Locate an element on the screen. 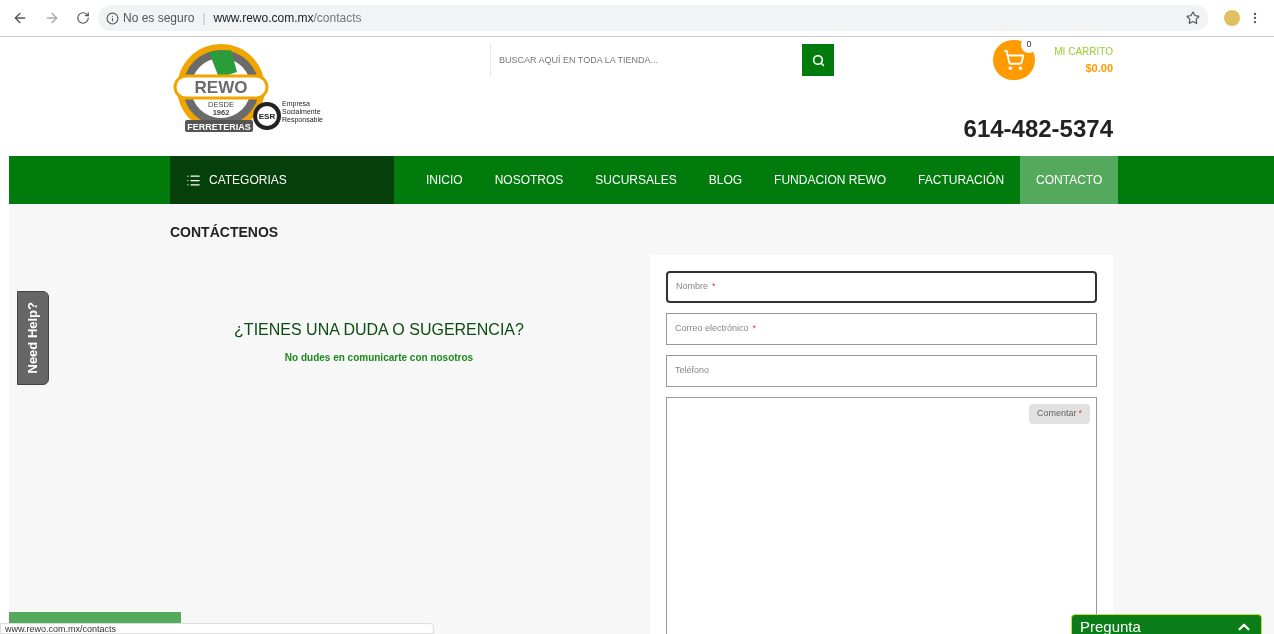 This screenshot has height=634, width=1274. need-help-tab: Need Help? is located at coordinates (33, 338).